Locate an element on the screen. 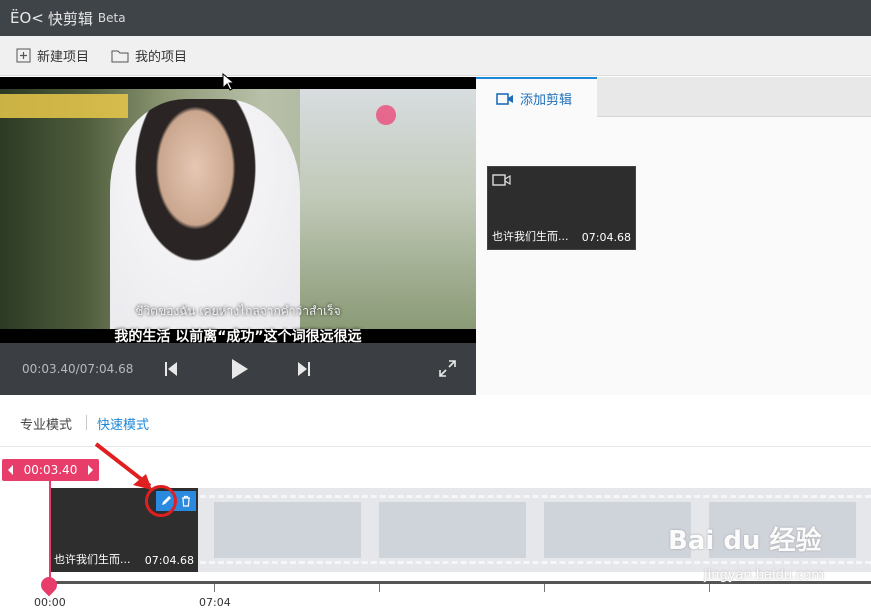 The height and width of the screenshot is (613, 871). baidu-watermark: Bai du 经验 is located at coordinates (745, 541).